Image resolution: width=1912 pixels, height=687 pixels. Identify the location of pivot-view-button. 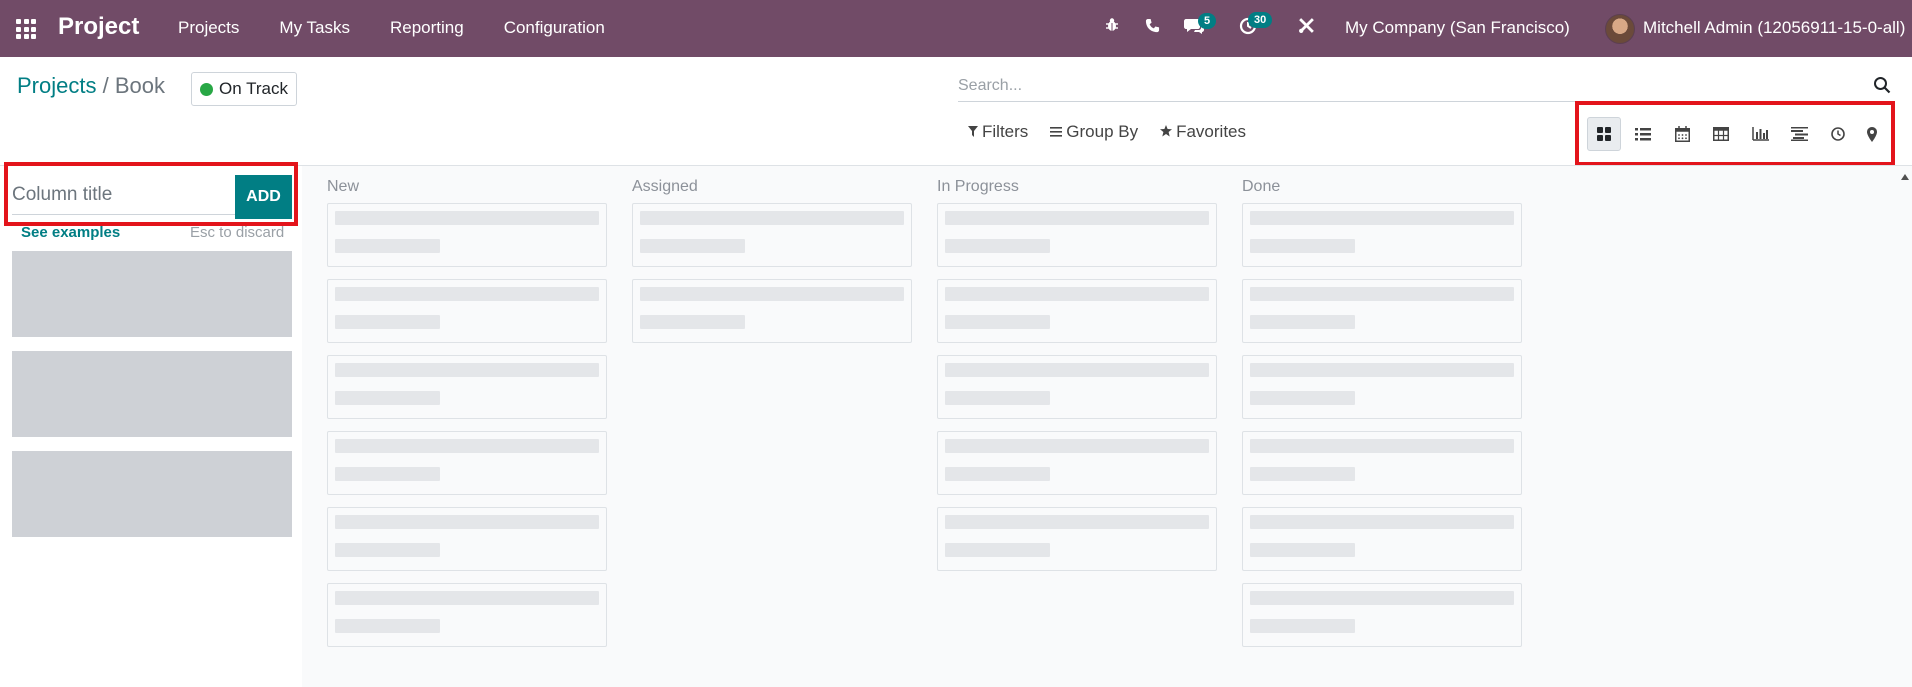
(1721, 134).